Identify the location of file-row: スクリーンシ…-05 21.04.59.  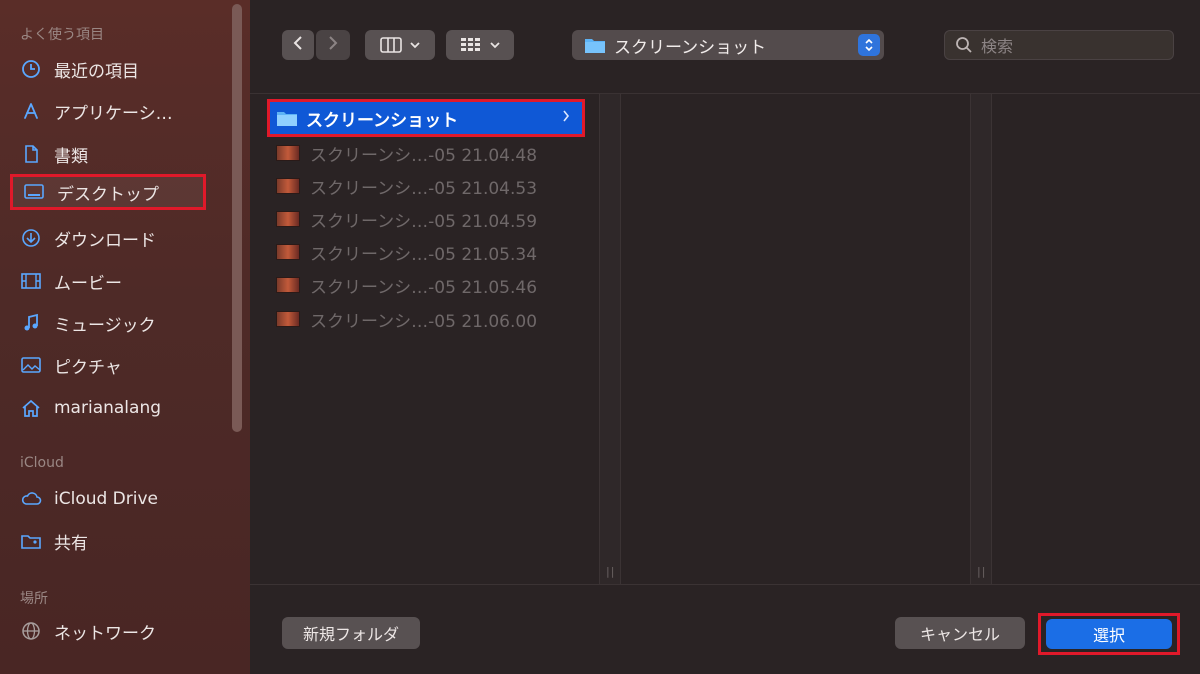
(431, 219).